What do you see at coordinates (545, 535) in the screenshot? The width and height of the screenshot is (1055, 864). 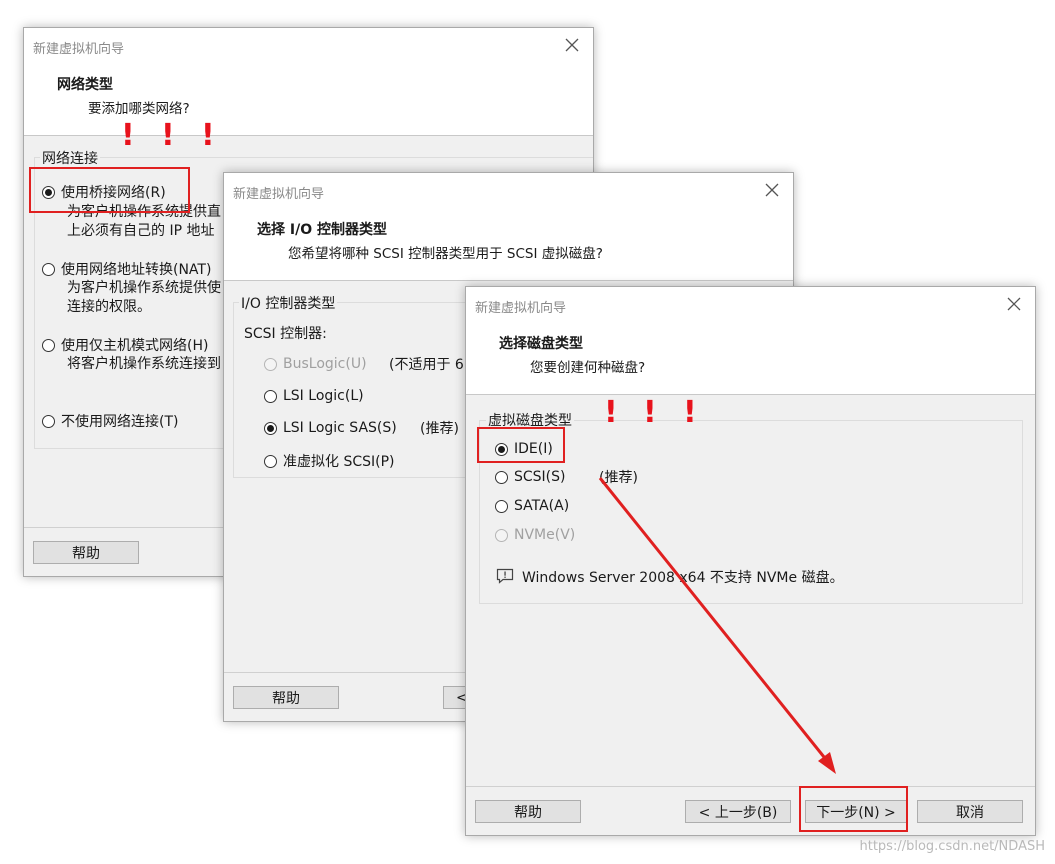 I see `radio-label: NVMe(V)` at bounding box center [545, 535].